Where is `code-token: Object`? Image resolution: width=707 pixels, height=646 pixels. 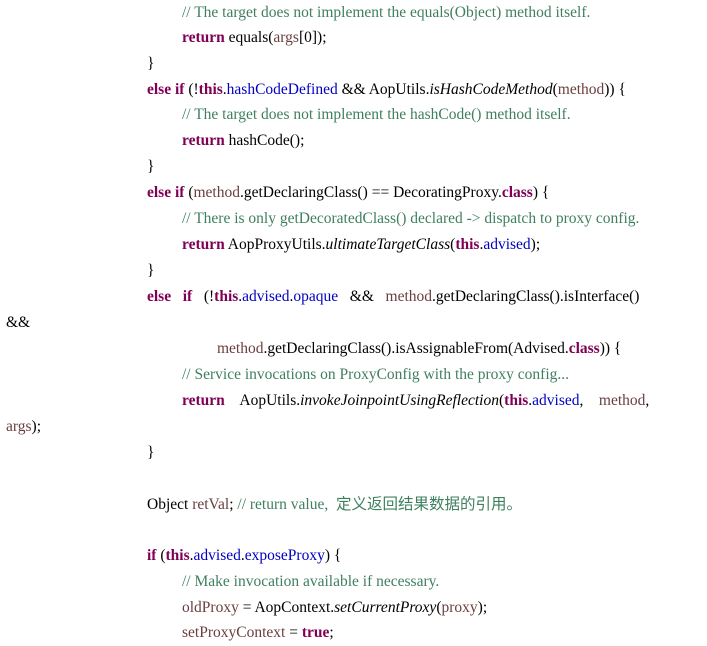
code-token: Object is located at coordinates (170, 504).